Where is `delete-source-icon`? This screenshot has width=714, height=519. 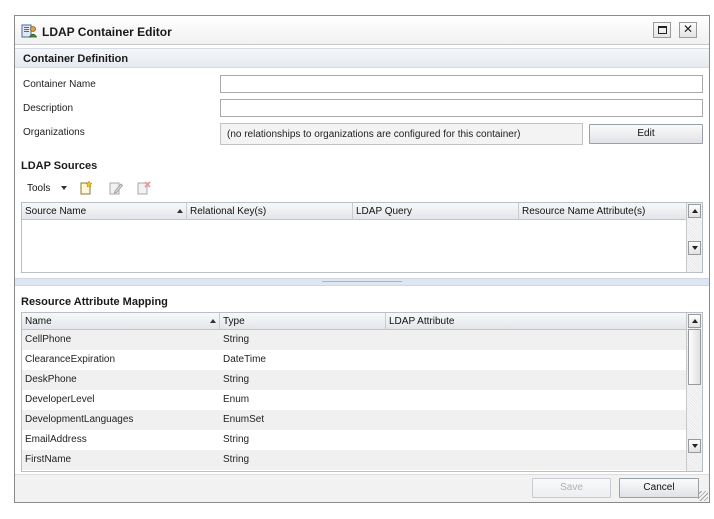
delete-source-icon is located at coordinates (144, 188).